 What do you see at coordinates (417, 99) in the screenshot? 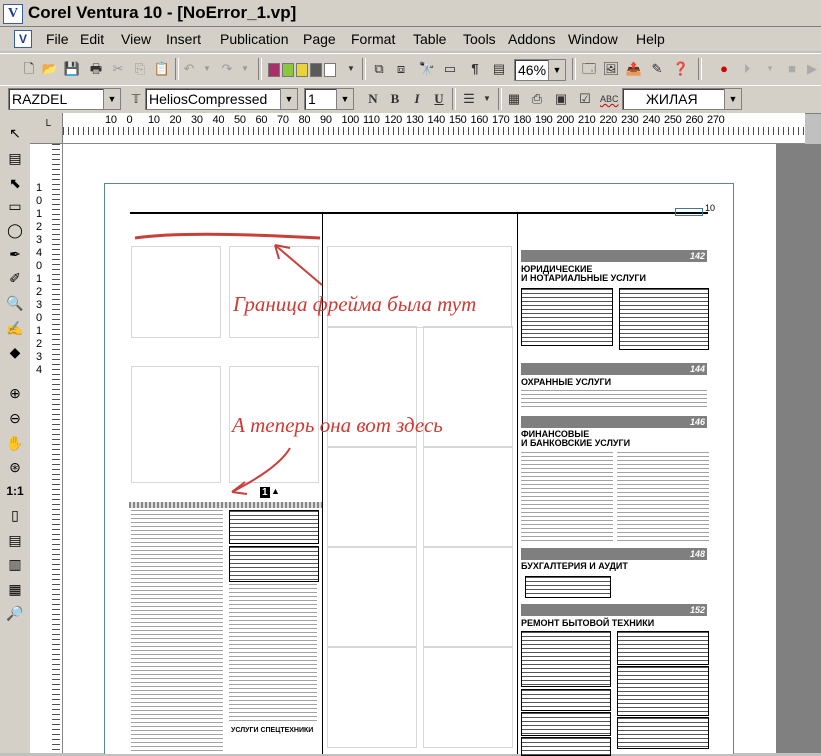
I see `italic-button: I` at bounding box center [417, 99].